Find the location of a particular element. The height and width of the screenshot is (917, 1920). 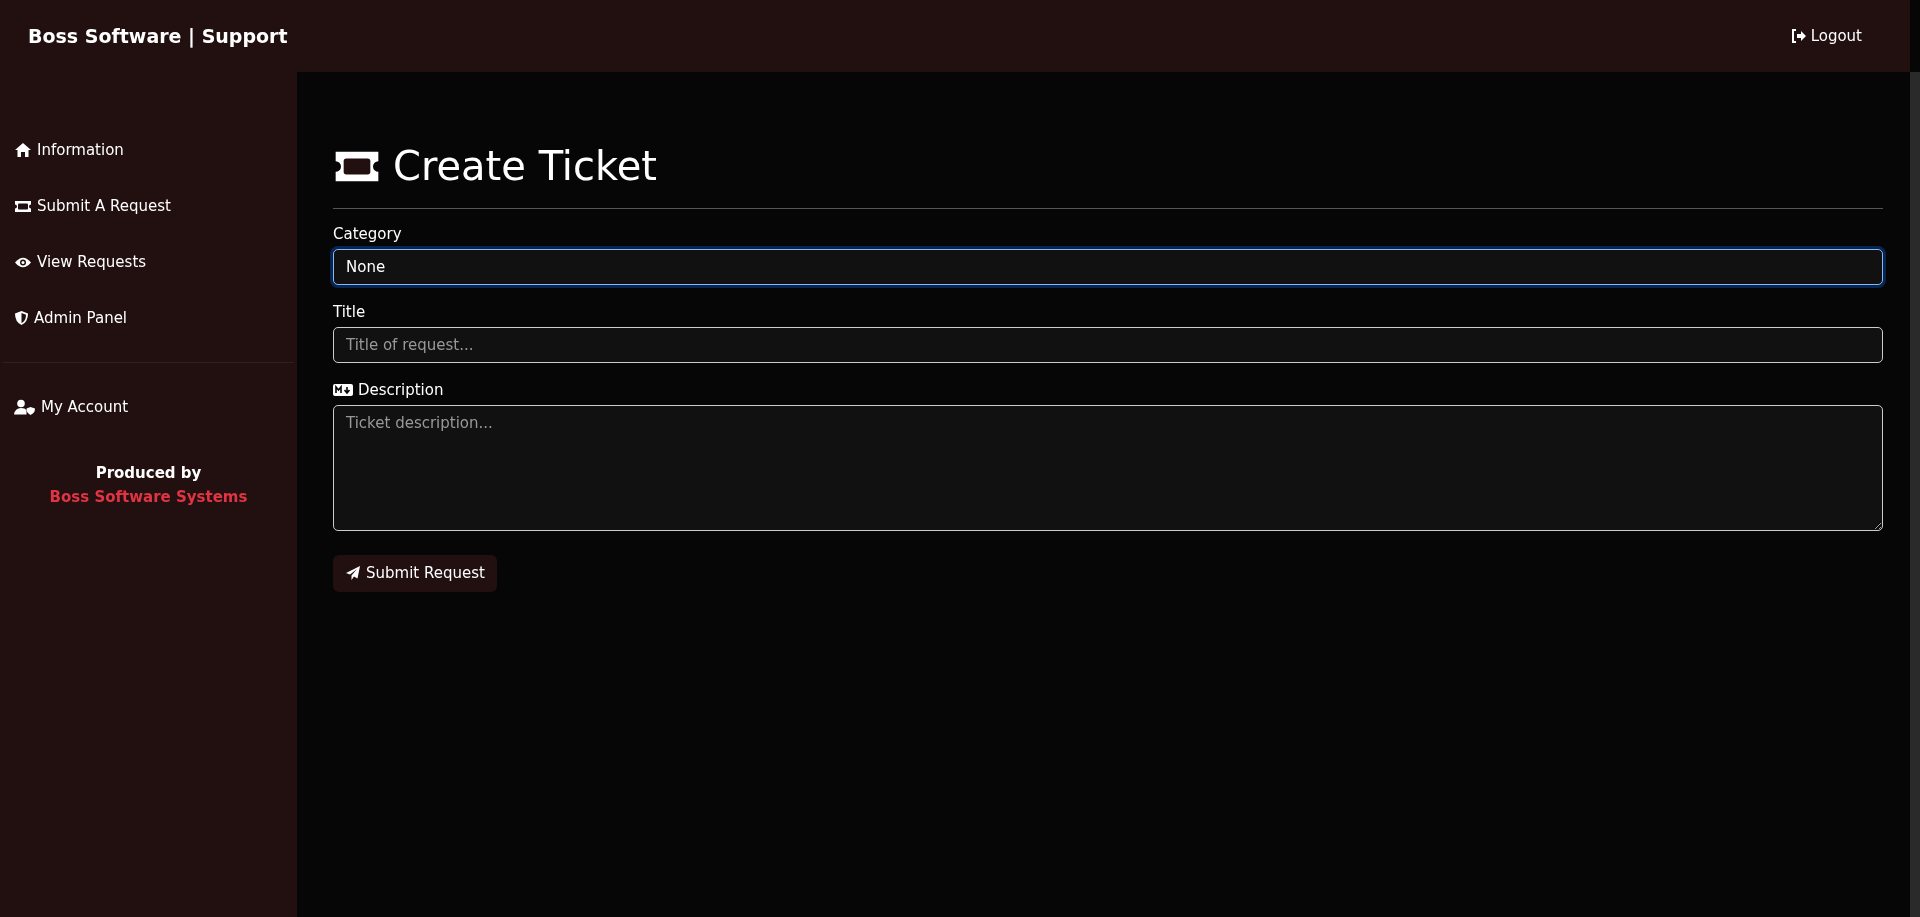

field-label: Title is located at coordinates (350, 312).